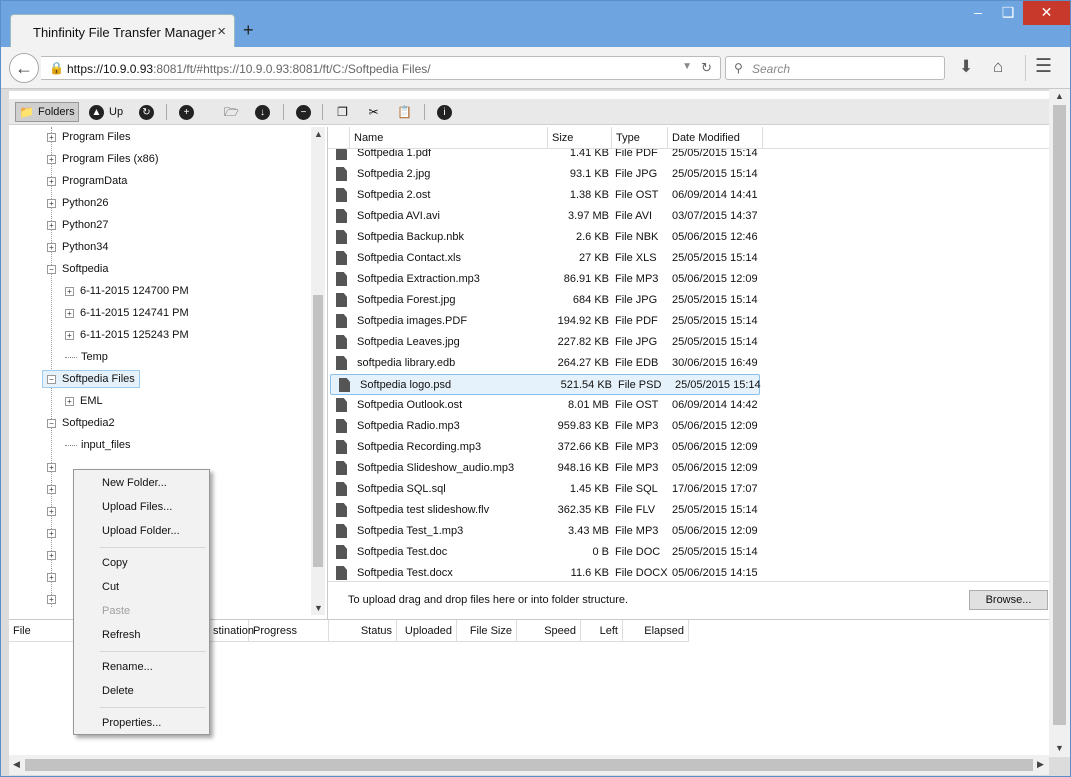 This screenshot has height=777, width=1071. I want to click on column-file-size: File Size, so click(487, 631).